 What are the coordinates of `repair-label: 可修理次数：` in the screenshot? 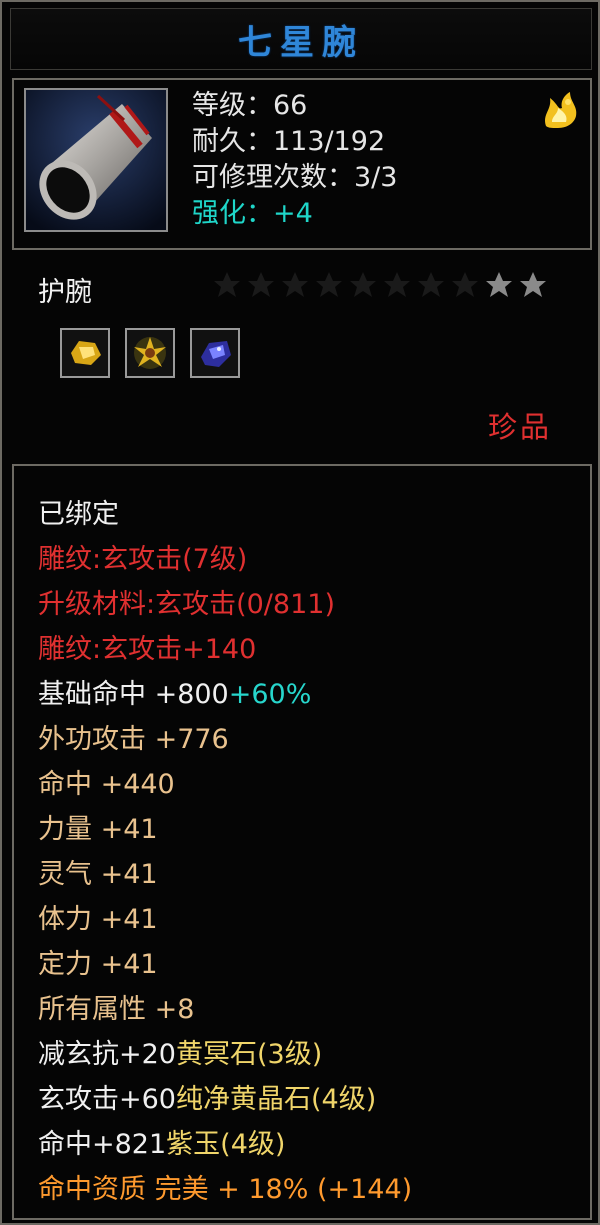 It's located at (273, 177).